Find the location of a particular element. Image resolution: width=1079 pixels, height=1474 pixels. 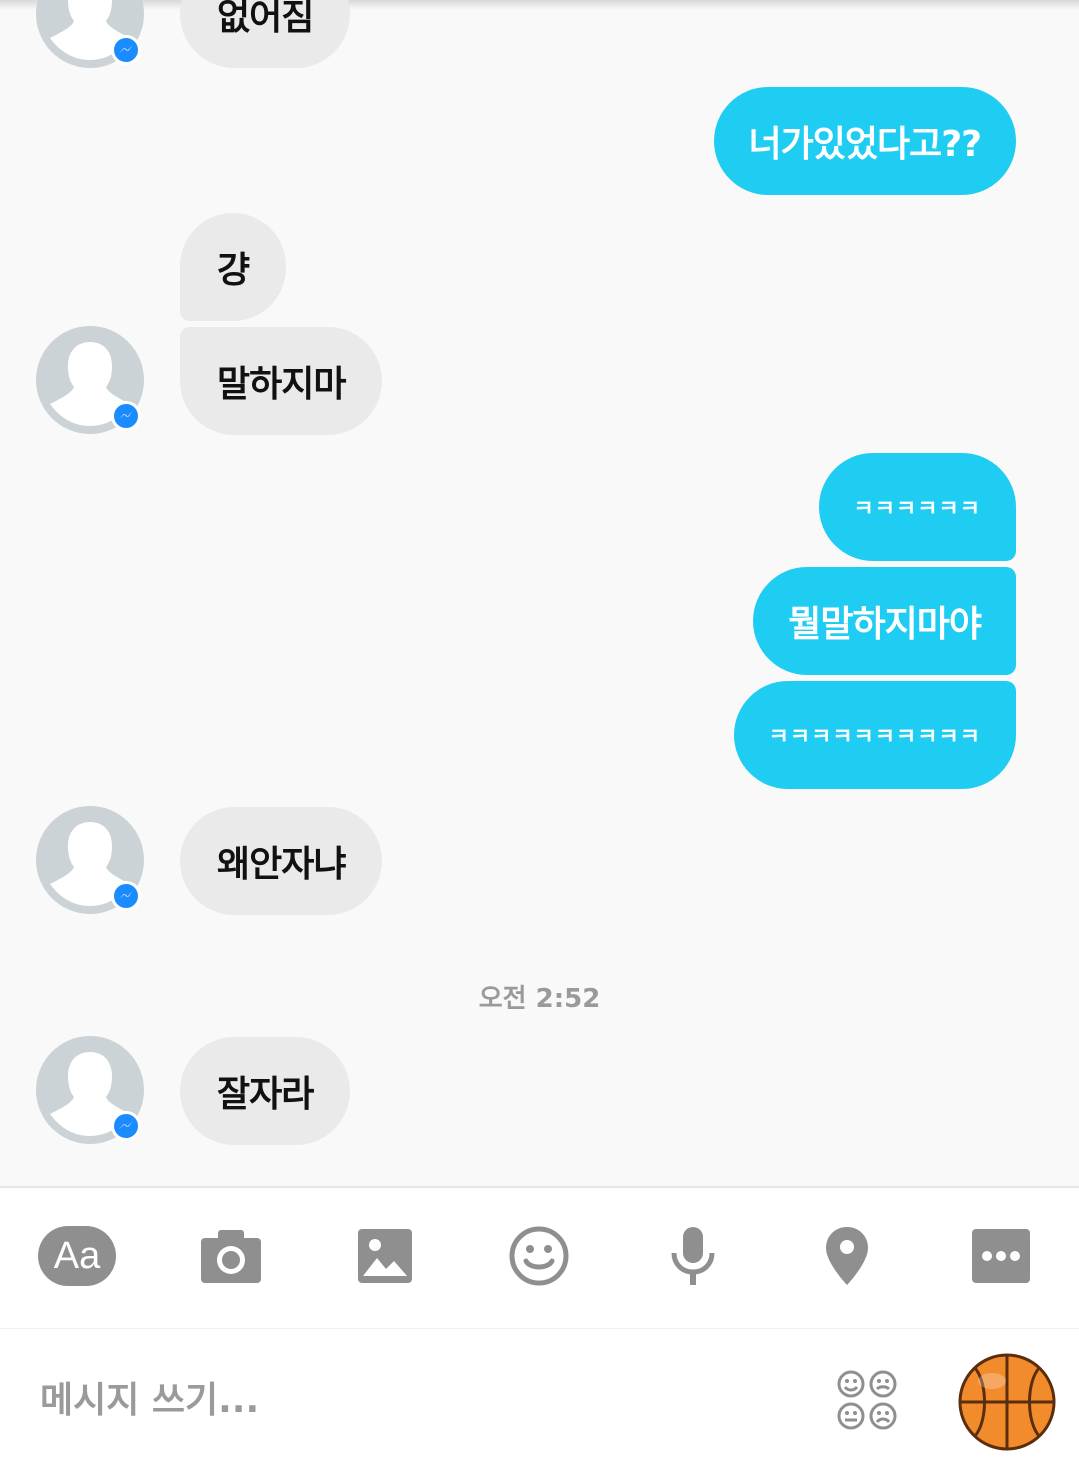

microphone-icon is located at coordinates (693, 1256).